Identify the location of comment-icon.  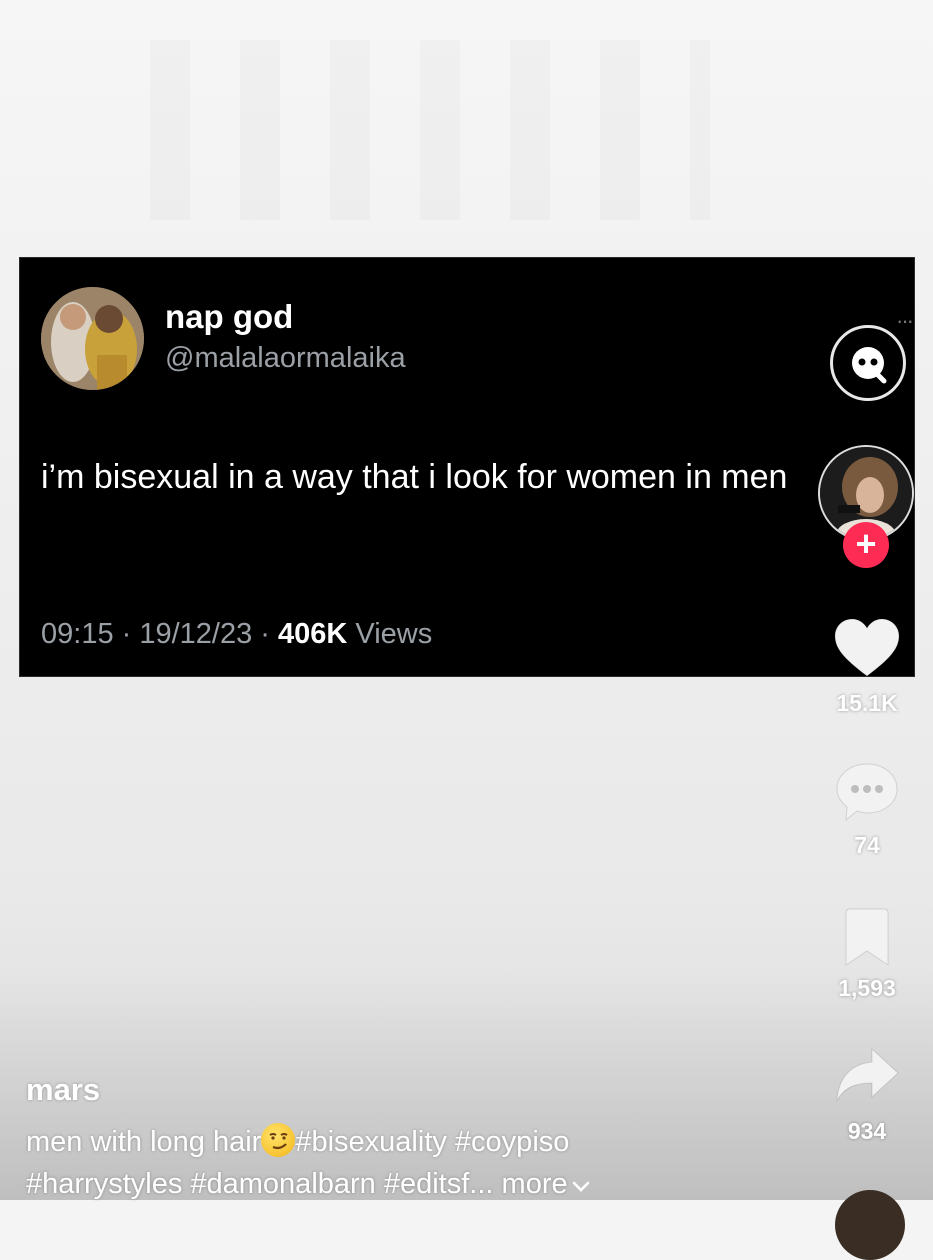
(867, 792).